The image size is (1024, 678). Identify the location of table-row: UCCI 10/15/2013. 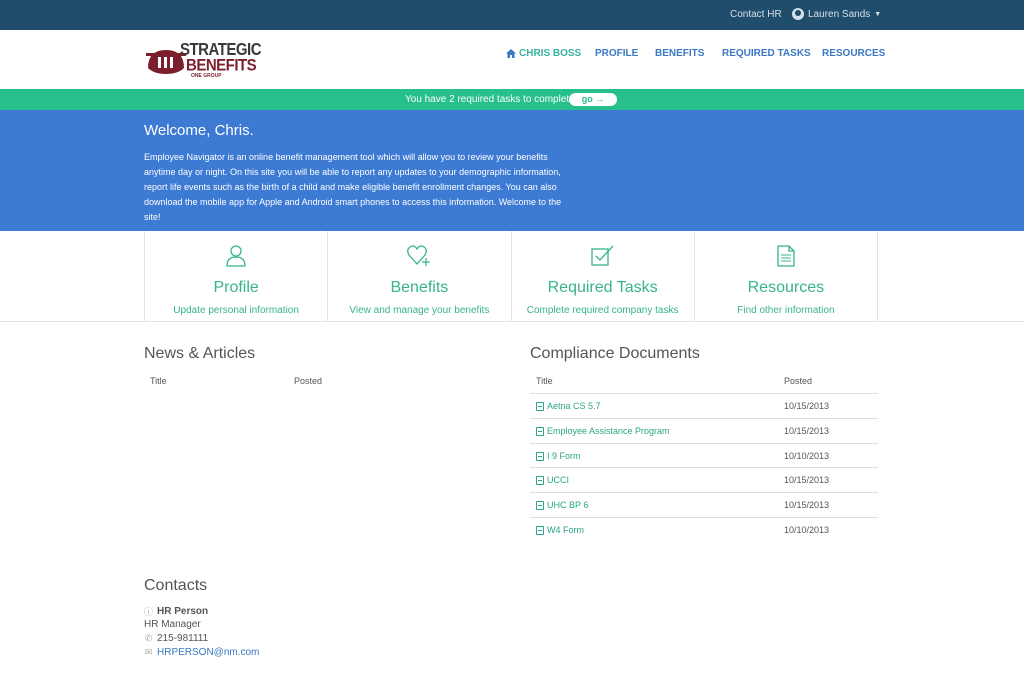
(704, 479).